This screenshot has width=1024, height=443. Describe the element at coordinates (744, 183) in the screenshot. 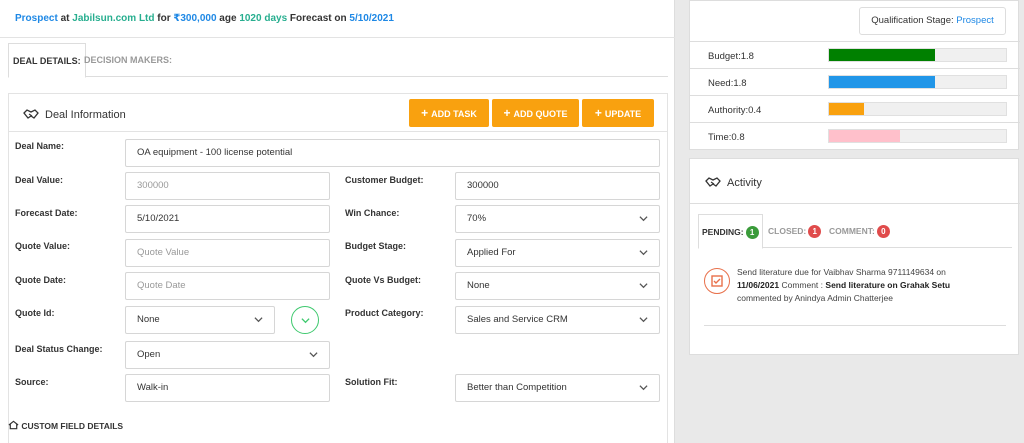

I see `activity-title: Activity` at that location.